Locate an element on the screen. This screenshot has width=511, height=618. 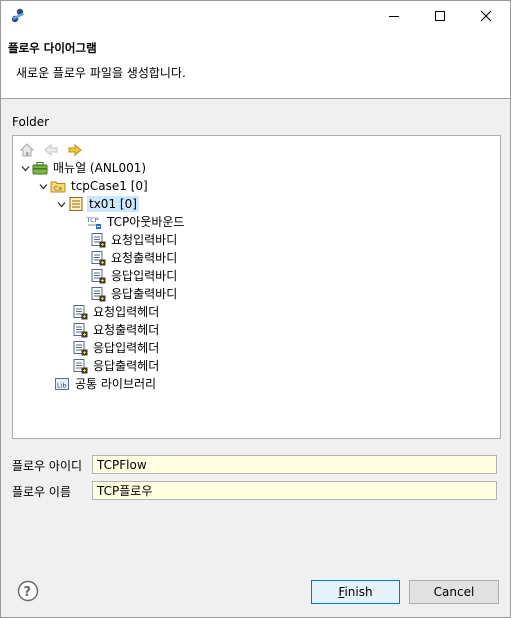
tree-toolbar is located at coordinates (51, 150).